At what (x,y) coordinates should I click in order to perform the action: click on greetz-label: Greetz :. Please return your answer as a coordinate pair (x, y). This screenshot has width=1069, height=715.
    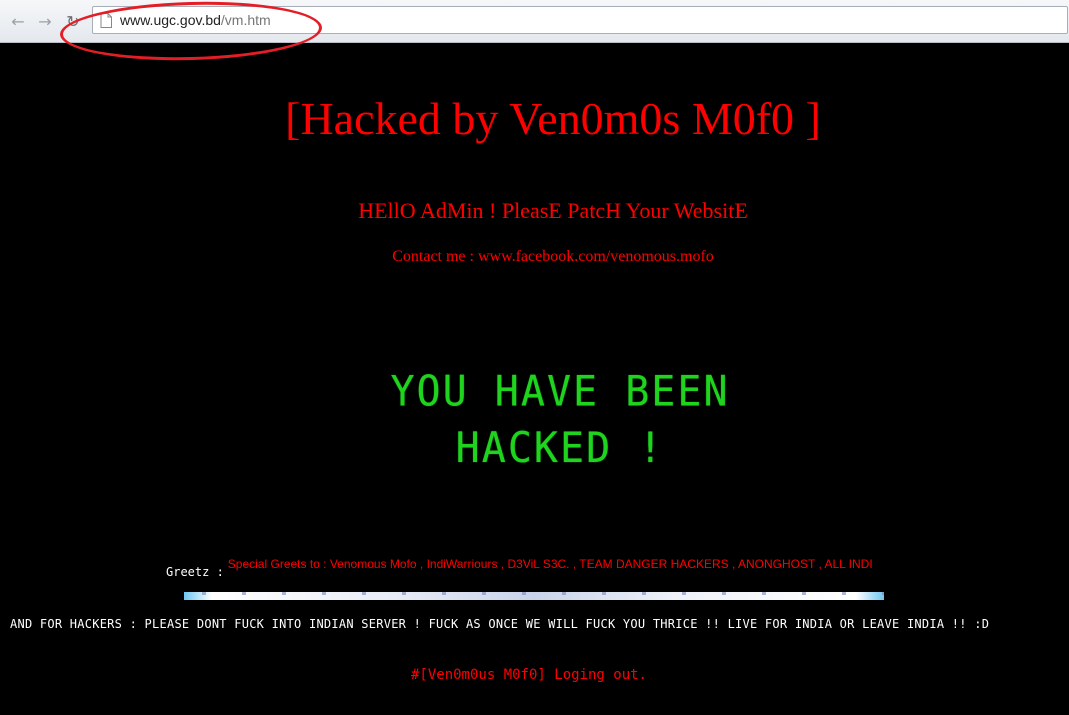
    Looking at the image, I should click on (195, 572).